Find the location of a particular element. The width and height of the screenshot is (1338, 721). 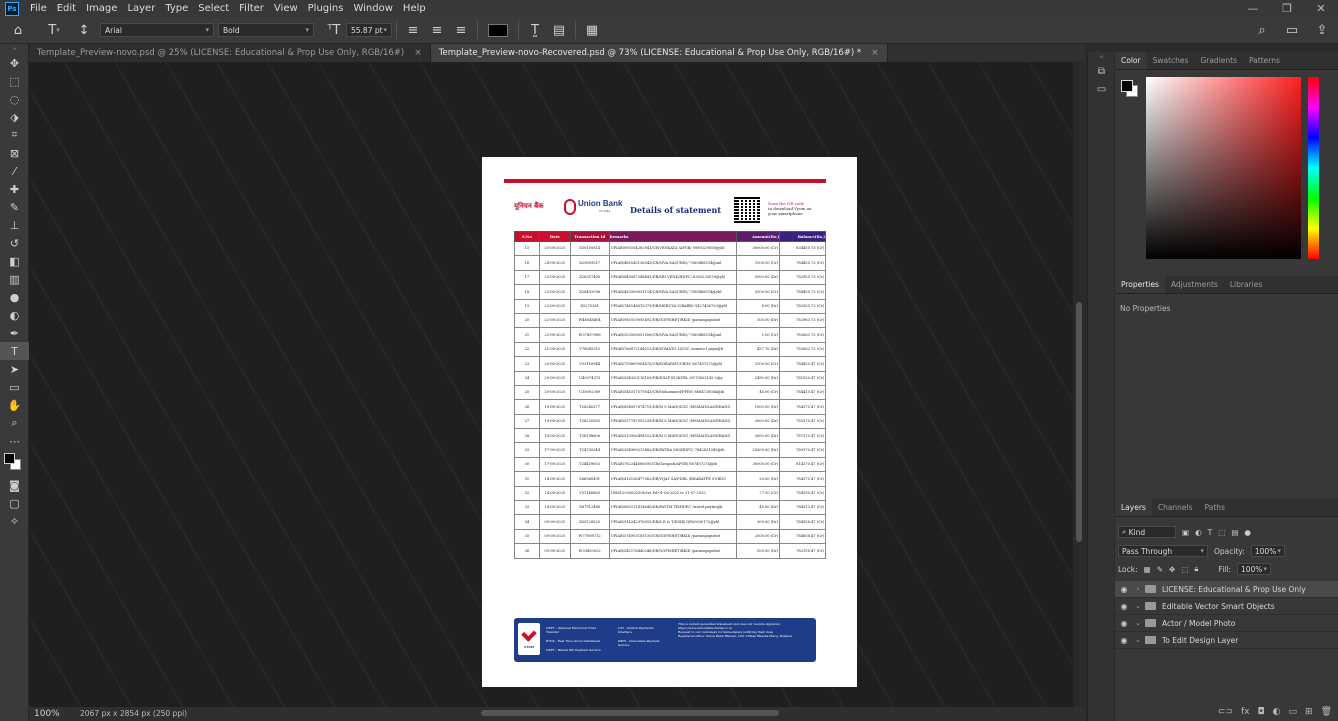

delete-layer-icon: 🗑︎ is located at coordinates (1326, 712).